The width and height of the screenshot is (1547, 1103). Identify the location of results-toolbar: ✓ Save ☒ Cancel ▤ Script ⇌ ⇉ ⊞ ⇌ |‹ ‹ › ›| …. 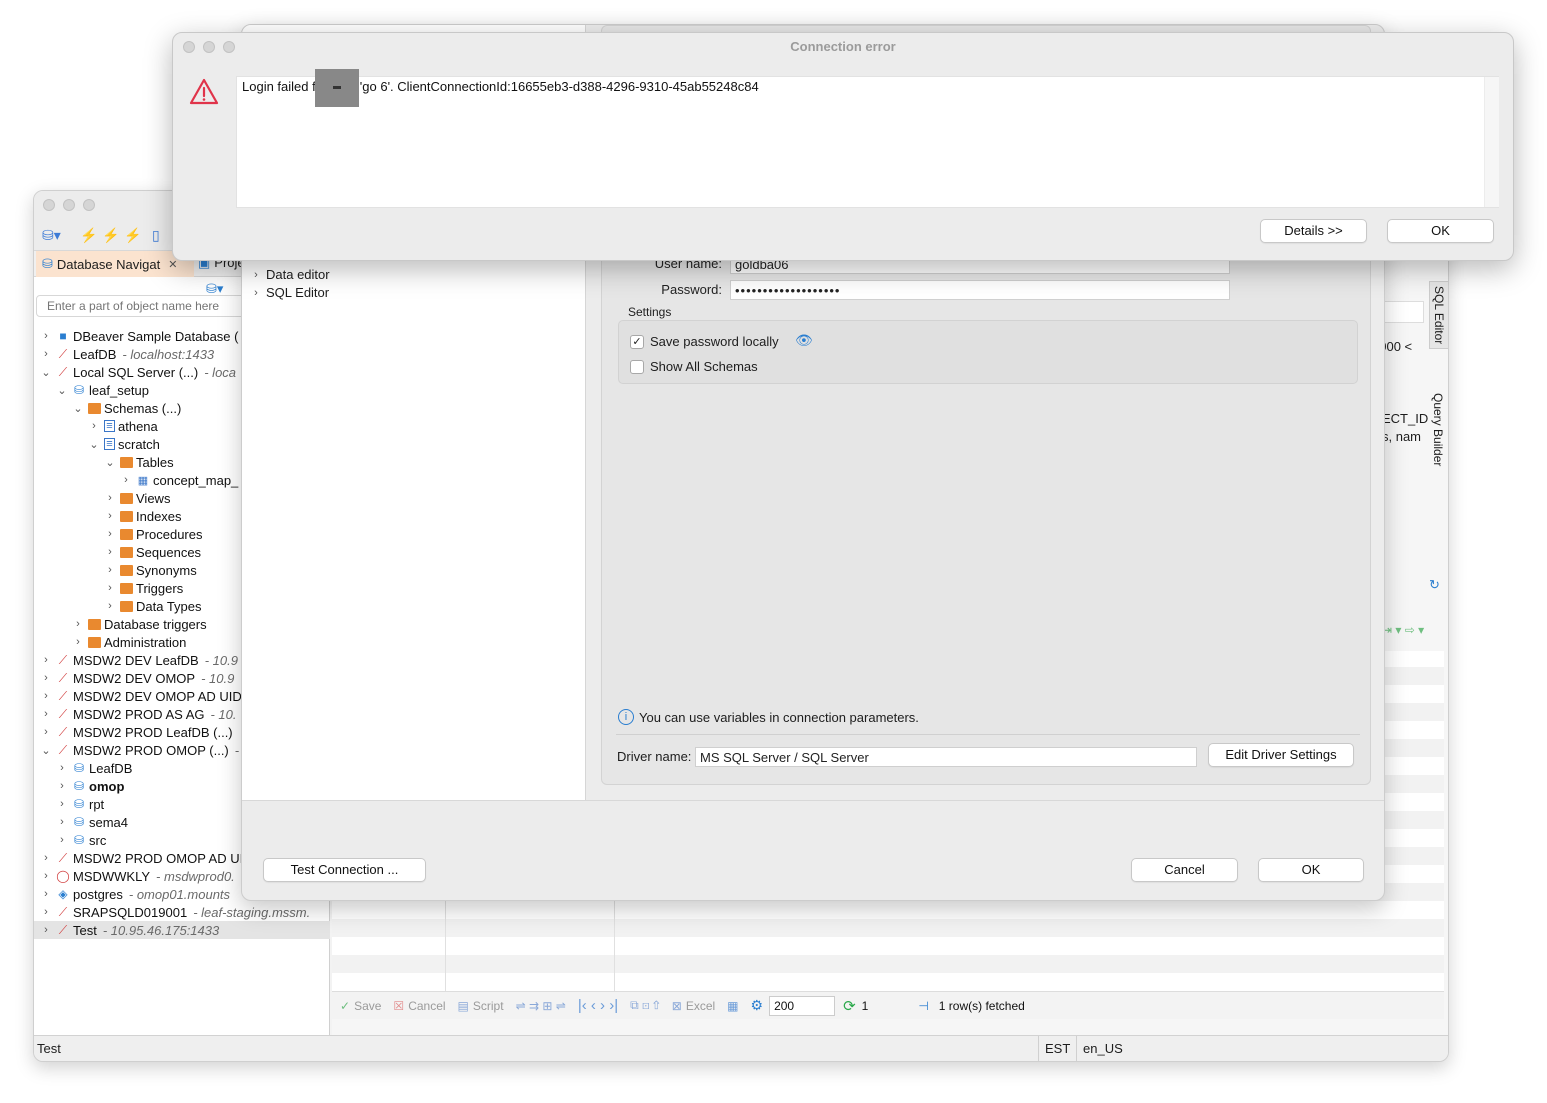
(888, 1005).